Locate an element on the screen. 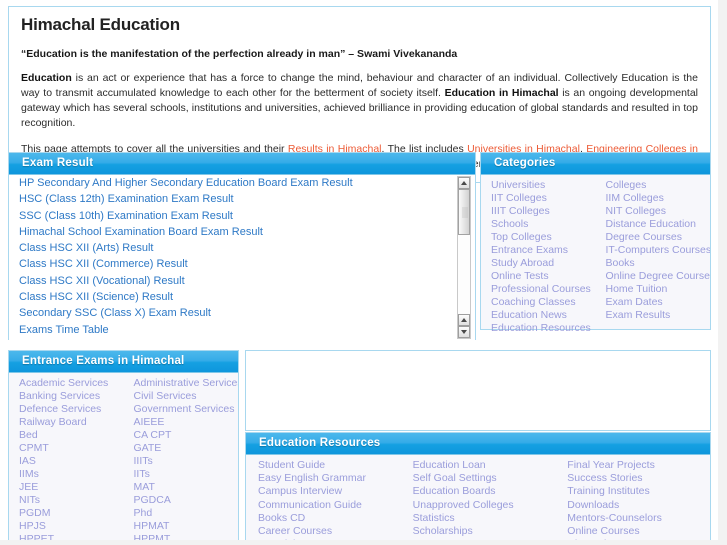 The width and height of the screenshot is (727, 545). category-link: IIT Colleges is located at coordinates (538, 198).